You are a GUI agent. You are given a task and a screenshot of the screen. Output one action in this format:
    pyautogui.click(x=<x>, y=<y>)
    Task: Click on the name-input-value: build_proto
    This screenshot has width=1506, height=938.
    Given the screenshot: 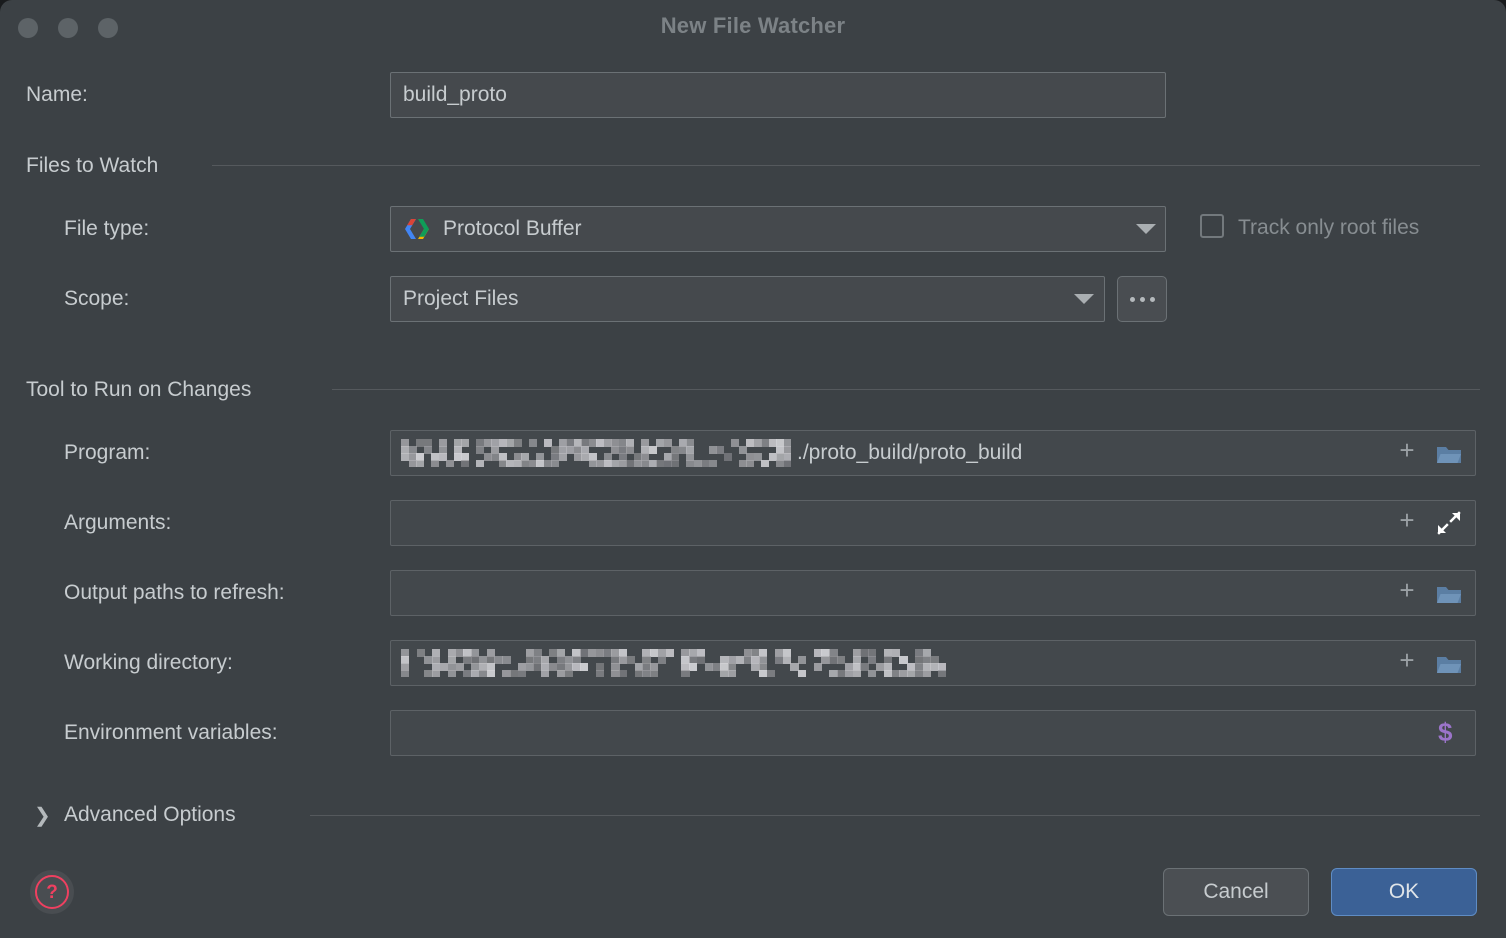 What is the action you would take?
    pyautogui.click(x=455, y=94)
    